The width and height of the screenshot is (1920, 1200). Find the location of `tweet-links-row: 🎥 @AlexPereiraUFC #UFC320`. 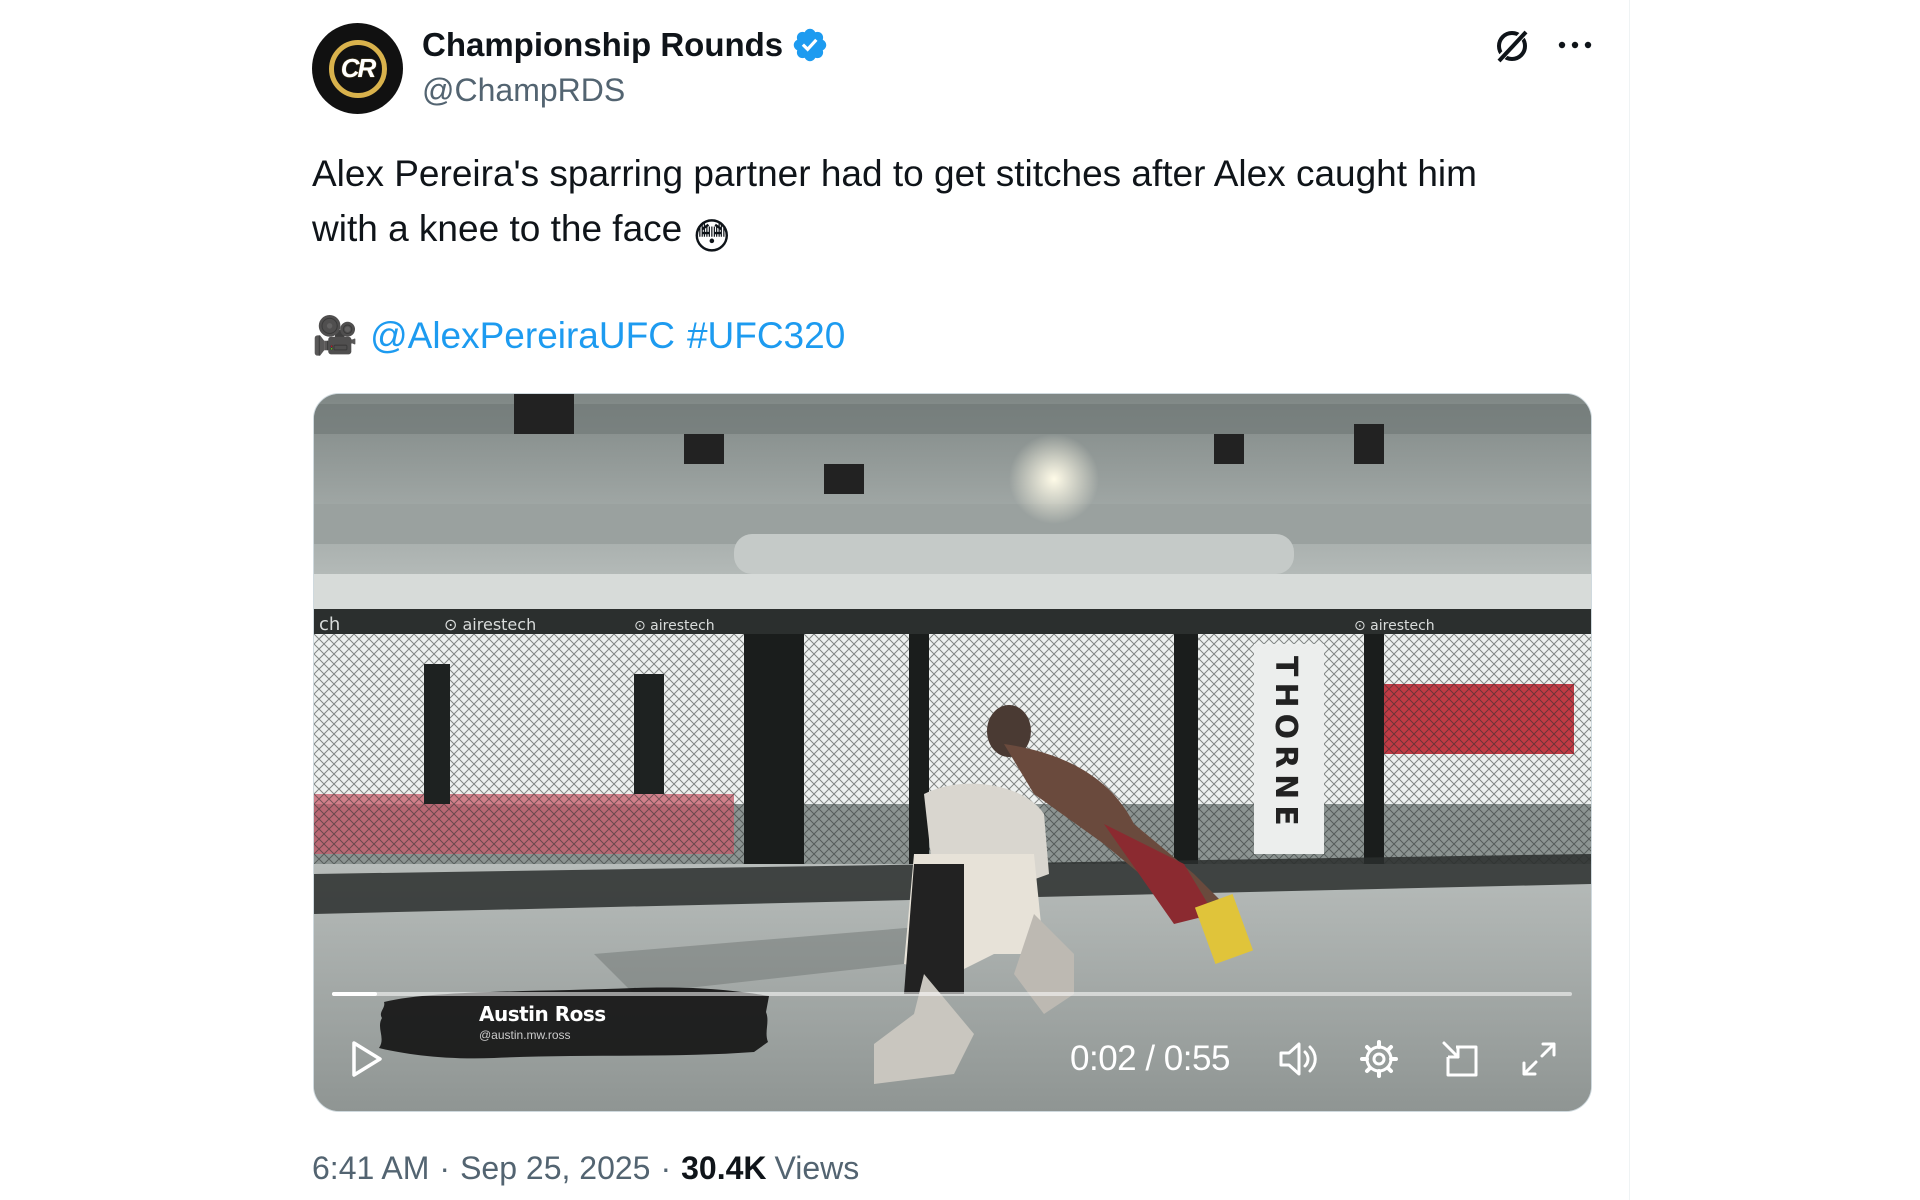

tweet-links-row: 🎥 @AlexPereiraUFC #UFC320 is located at coordinates (578, 335).